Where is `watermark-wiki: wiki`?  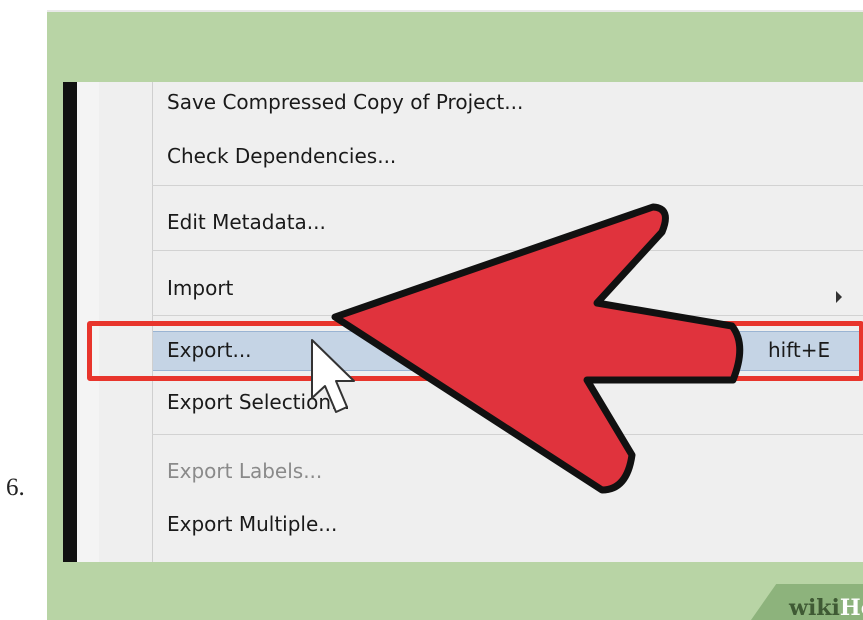 watermark-wiki: wiki is located at coordinates (814, 607).